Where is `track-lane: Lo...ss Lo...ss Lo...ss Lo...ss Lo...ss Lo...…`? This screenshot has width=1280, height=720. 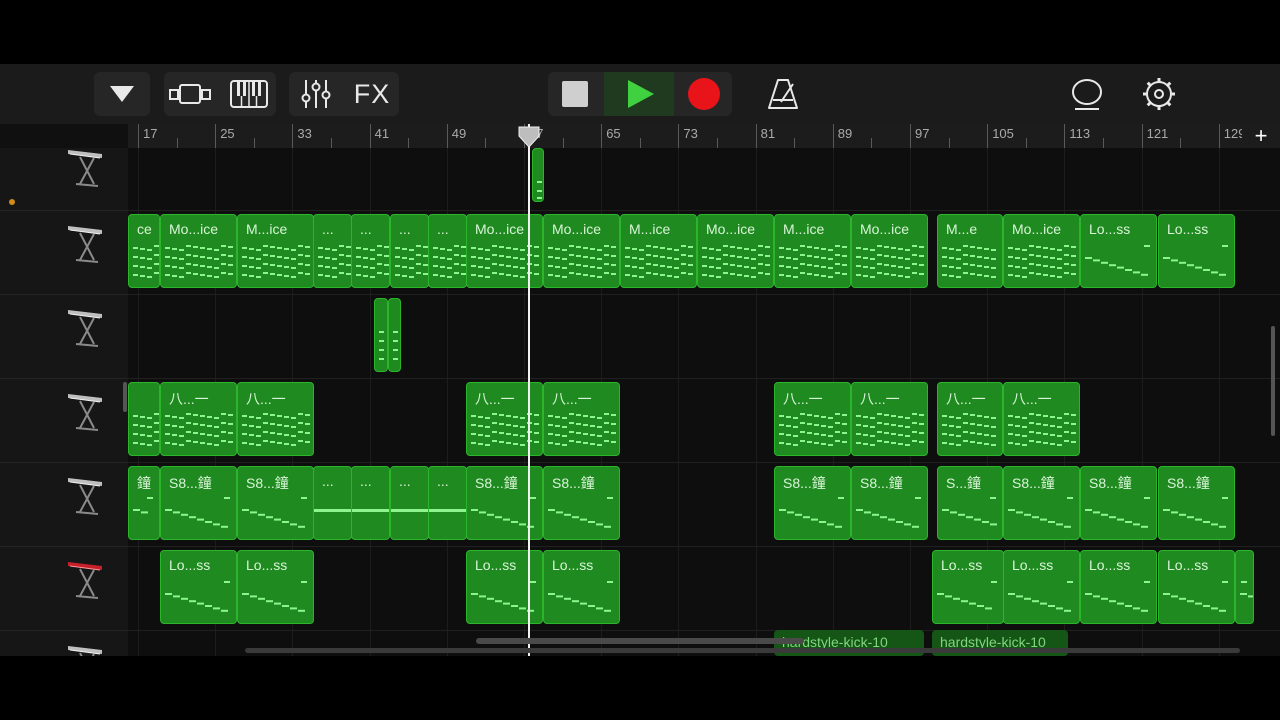
track-lane: Lo...ss Lo...ss Lo...ss Lo...ss Lo...ss Lo...… is located at coordinates (704, 588).